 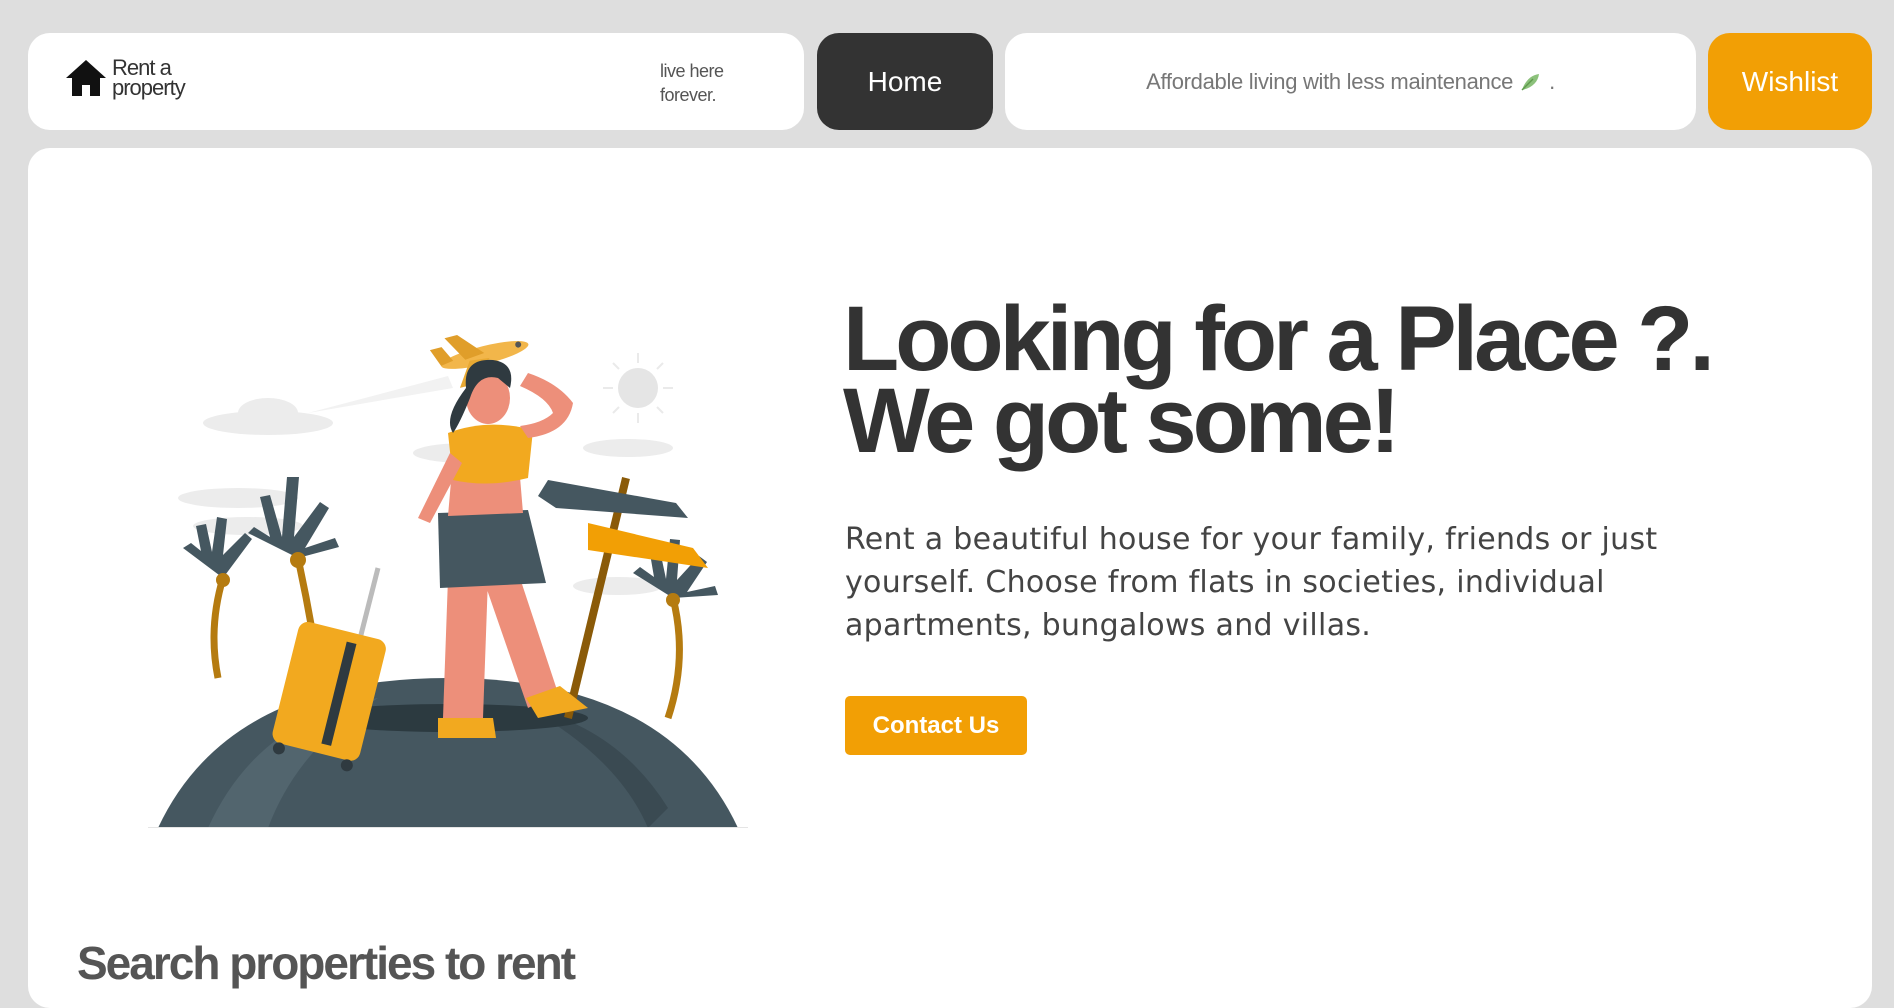 I want to click on contact-us-button: Contact Us, so click(x=936, y=725).